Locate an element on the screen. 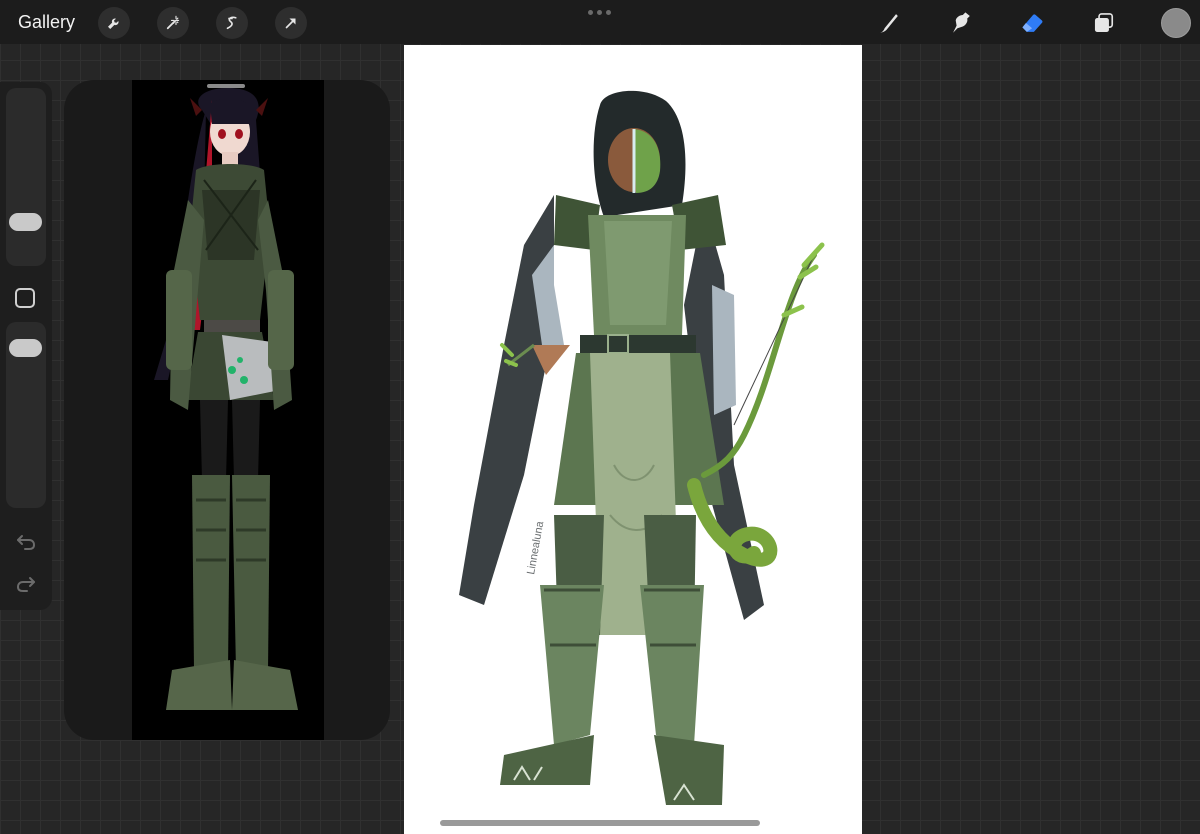  reference-drag-handle is located at coordinates (226, 86).